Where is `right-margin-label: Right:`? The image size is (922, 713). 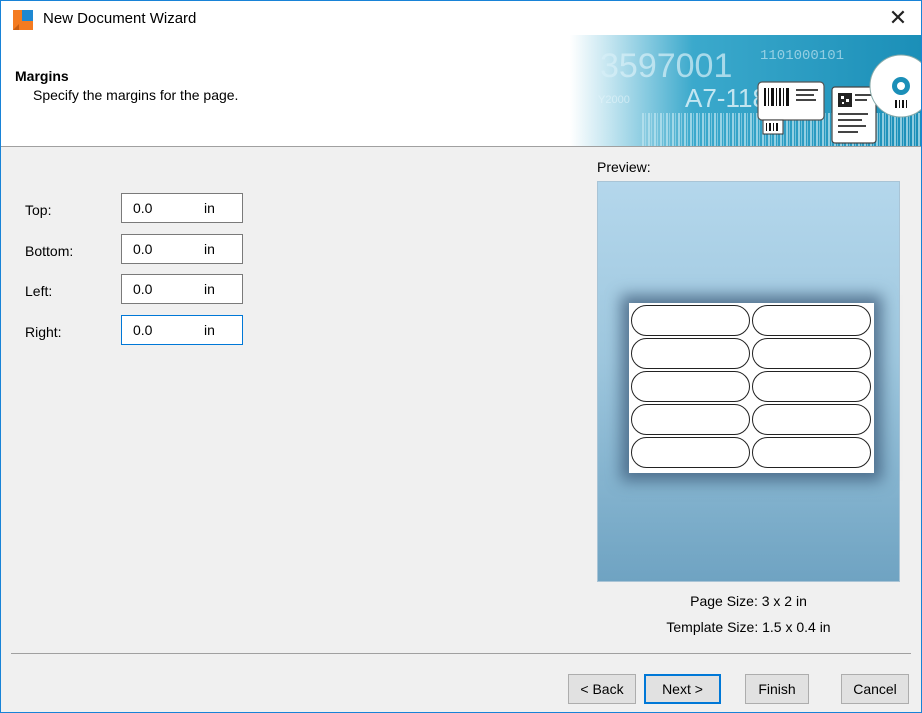
right-margin-label: Right: is located at coordinates (43, 332).